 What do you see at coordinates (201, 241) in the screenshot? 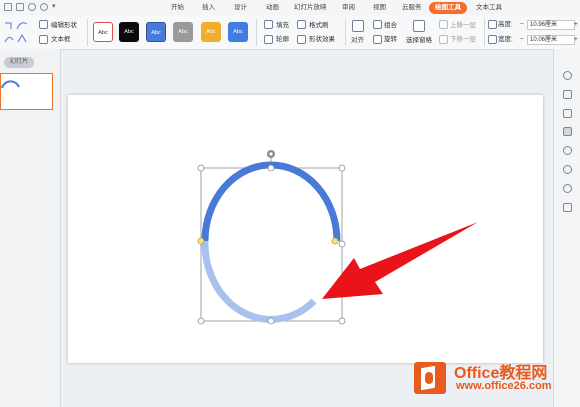
I see `adjust-handle-left` at bounding box center [201, 241].